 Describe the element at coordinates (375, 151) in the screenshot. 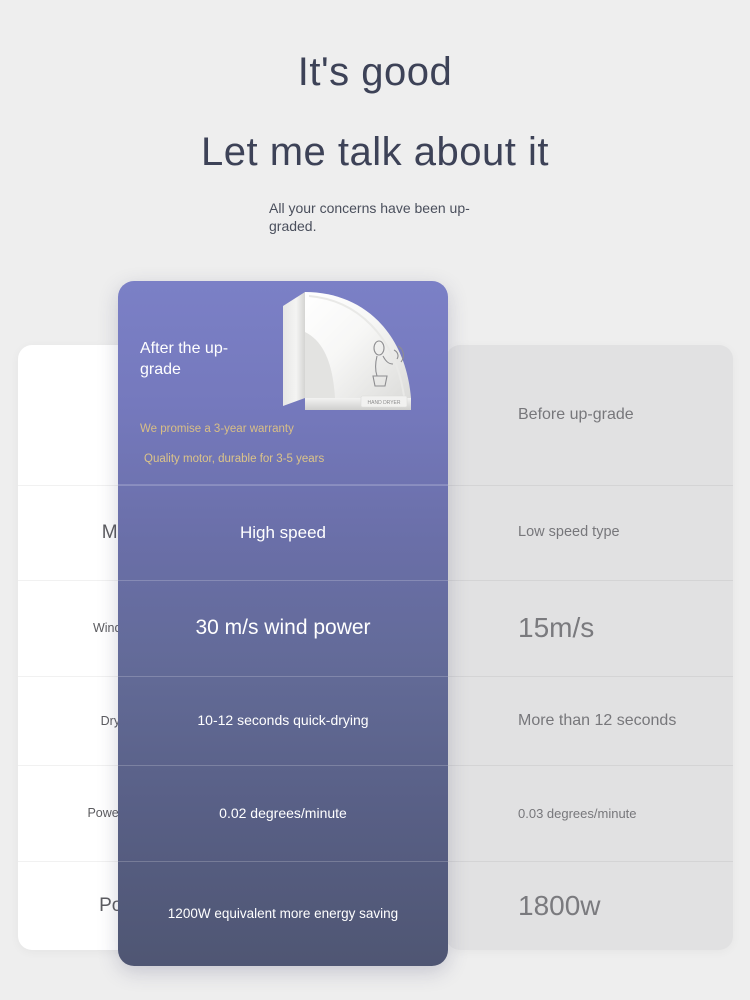

I see `headline-secondary: Let me talk about it` at that location.